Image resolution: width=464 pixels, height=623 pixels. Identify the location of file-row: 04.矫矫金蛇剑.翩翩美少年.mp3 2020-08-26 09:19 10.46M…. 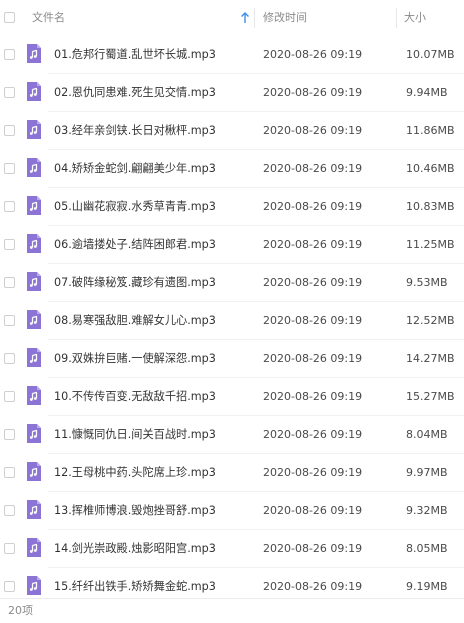
(232, 169).